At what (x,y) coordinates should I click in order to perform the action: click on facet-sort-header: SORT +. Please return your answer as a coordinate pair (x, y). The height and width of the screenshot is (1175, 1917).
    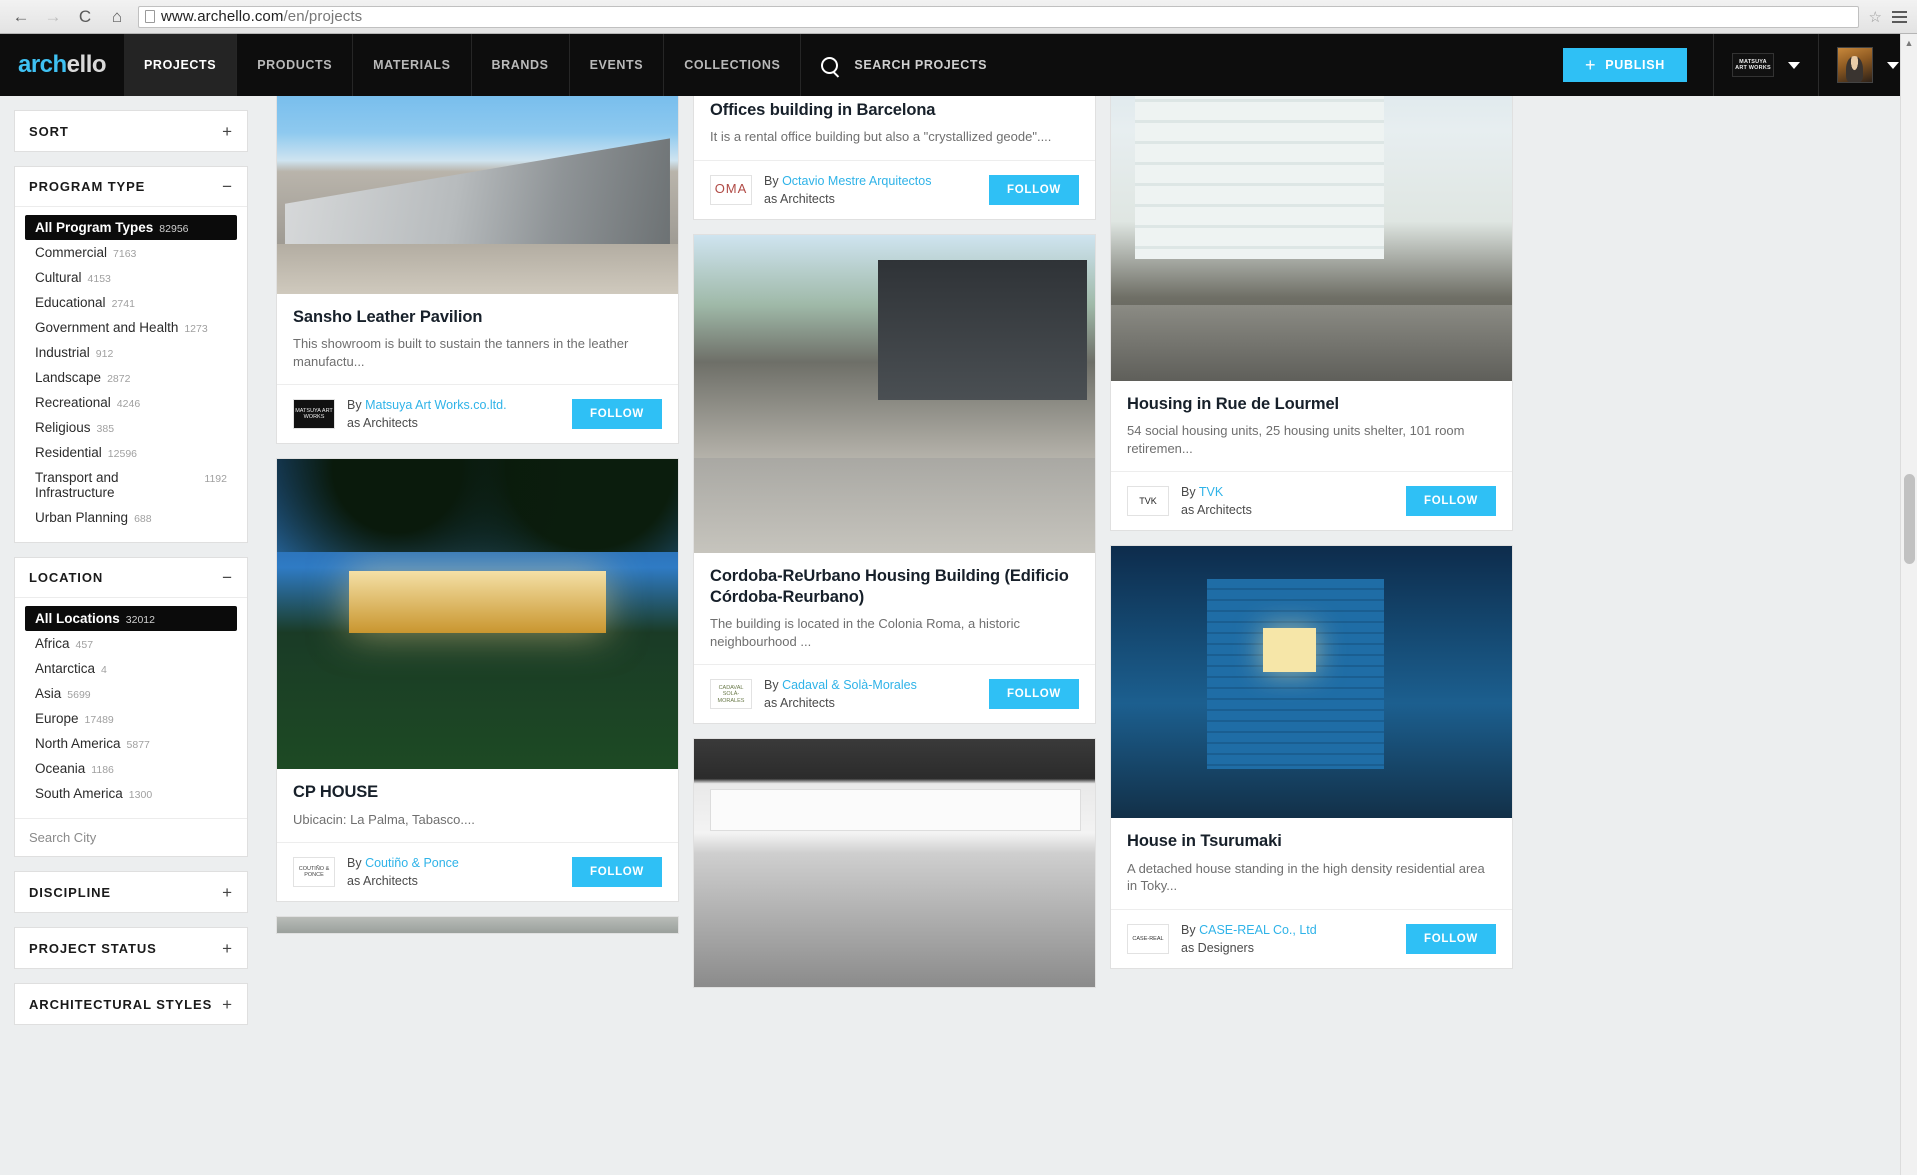
    Looking at the image, I should click on (131, 131).